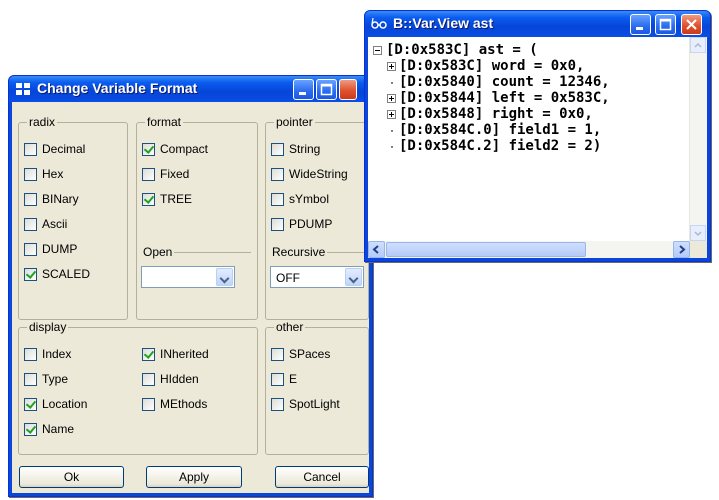 This screenshot has width=719, height=500. I want to click on maximize-icon, so click(665, 24).